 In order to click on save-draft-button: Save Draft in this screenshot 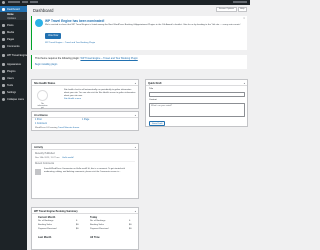, I will do `click(157, 123)`.